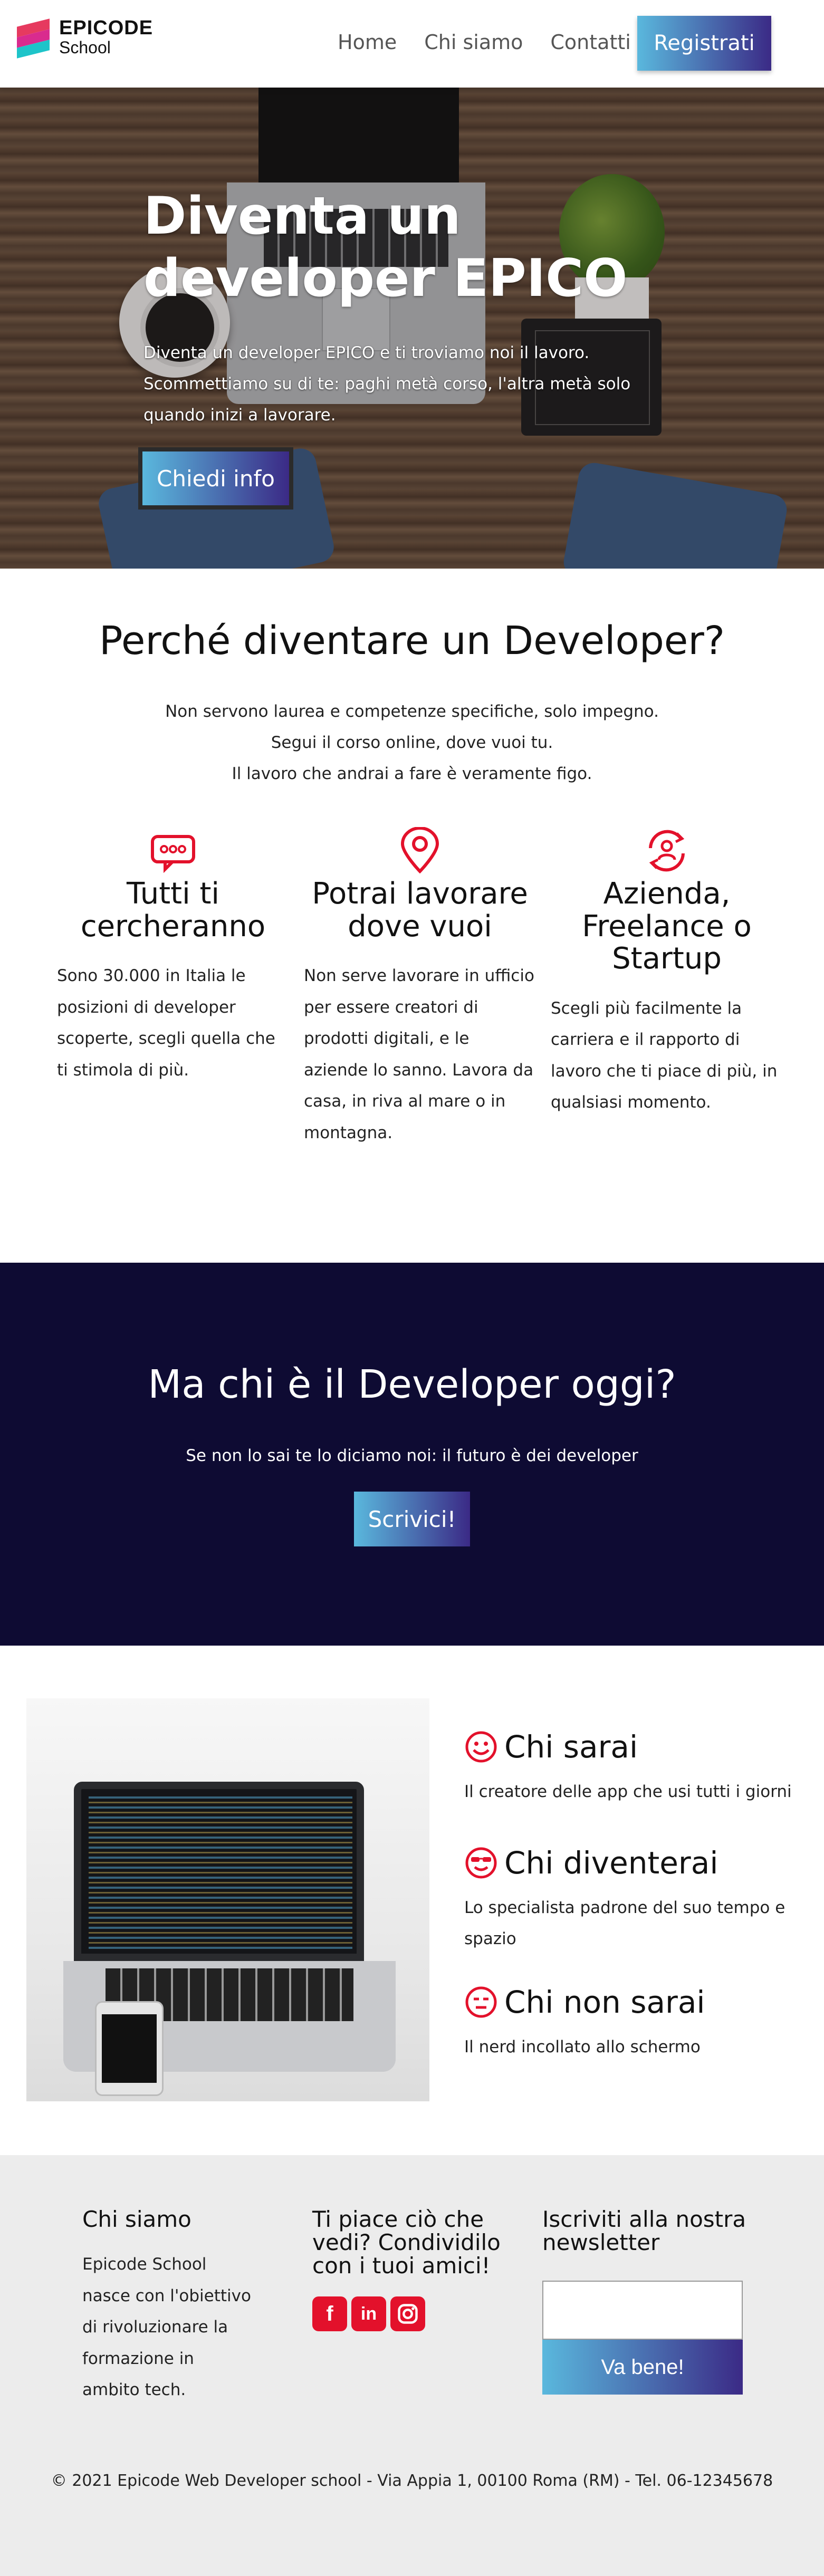 Image resolution: width=824 pixels, height=2576 pixels. What do you see at coordinates (227, 1900) in the screenshot?
I see `laptop-code-photo` at bounding box center [227, 1900].